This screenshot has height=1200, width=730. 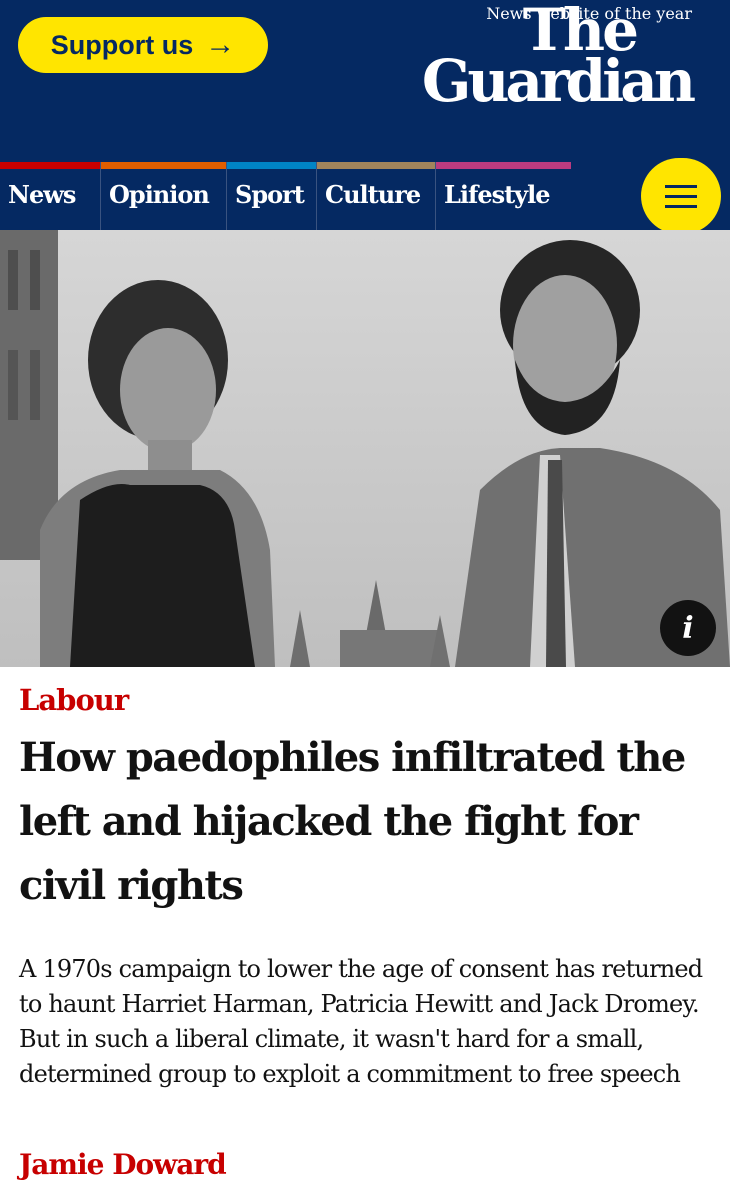 What do you see at coordinates (373, 194) in the screenshot?
I see `nav-item-label: Culture` at bounding box center [373, 194].